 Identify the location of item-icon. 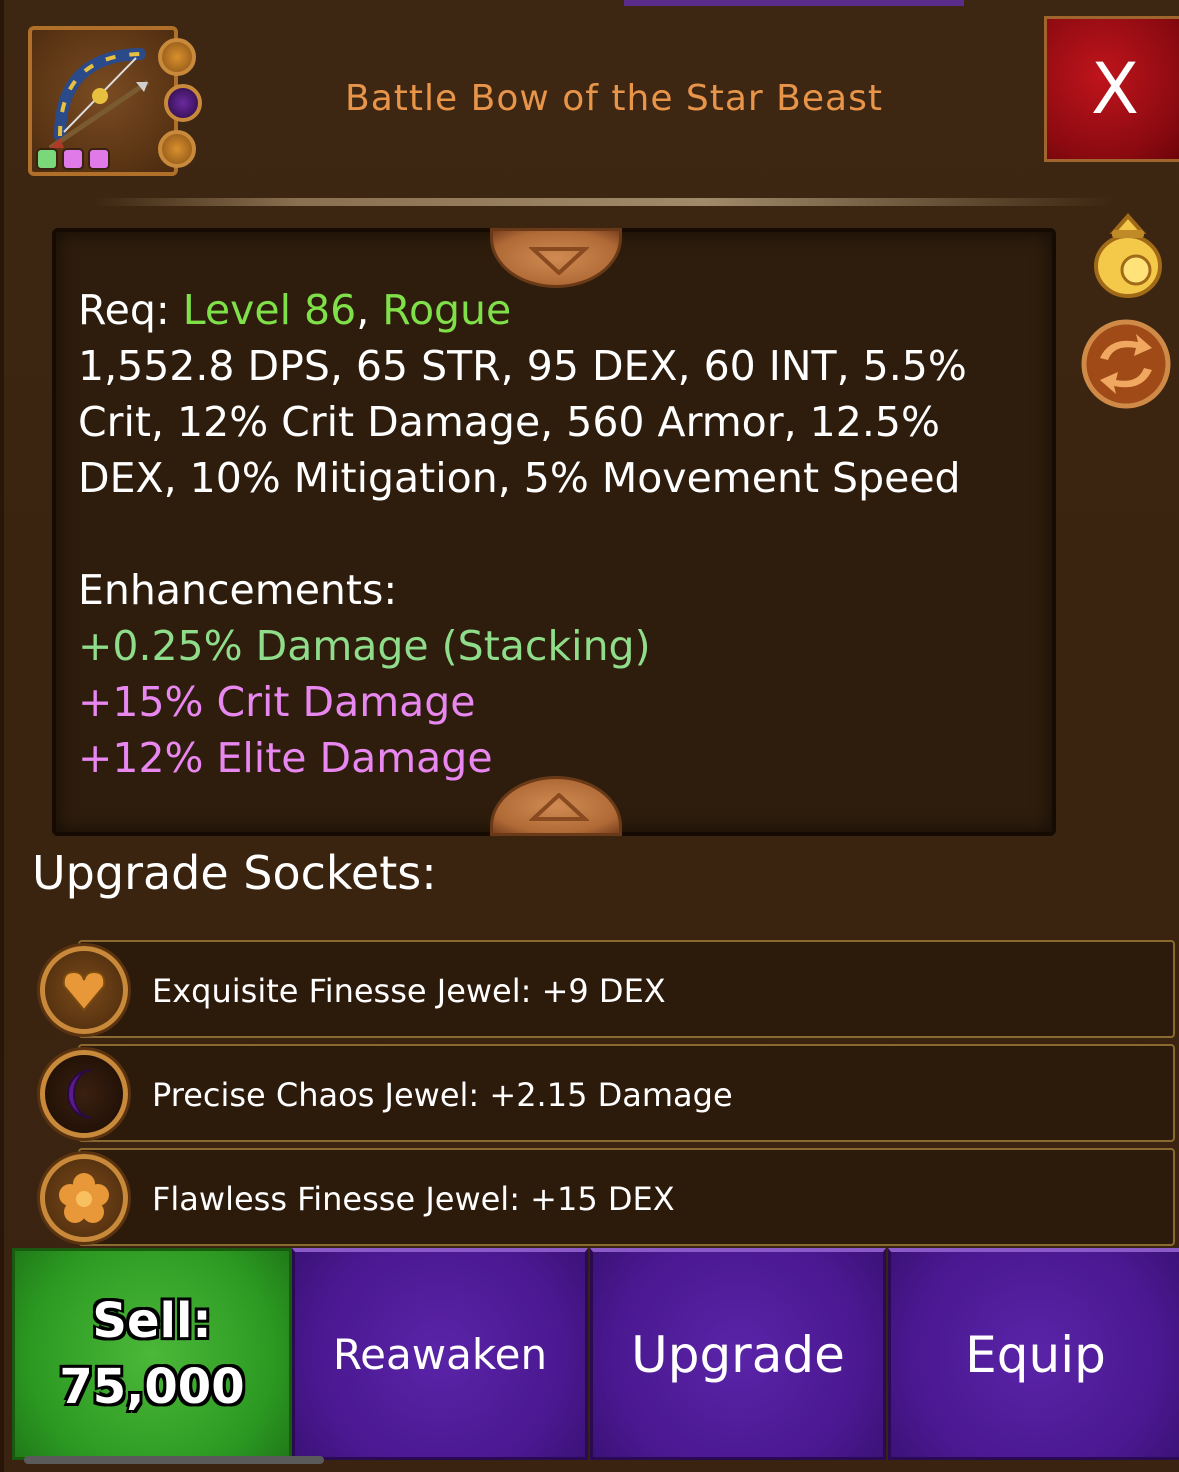
(115, 101).